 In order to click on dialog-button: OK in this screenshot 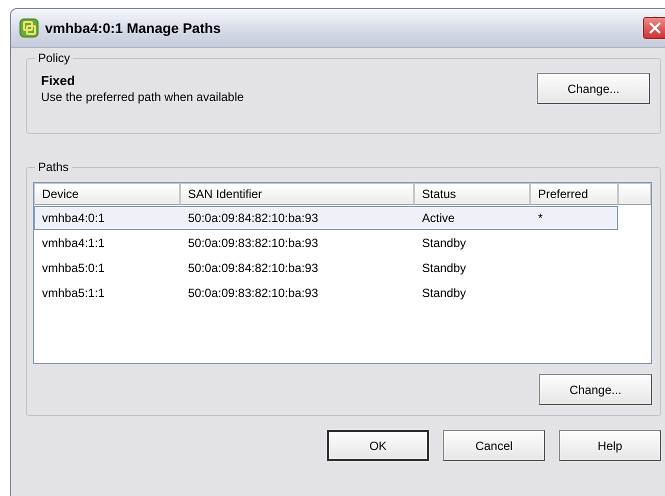, I will do `click(378, 445)`.